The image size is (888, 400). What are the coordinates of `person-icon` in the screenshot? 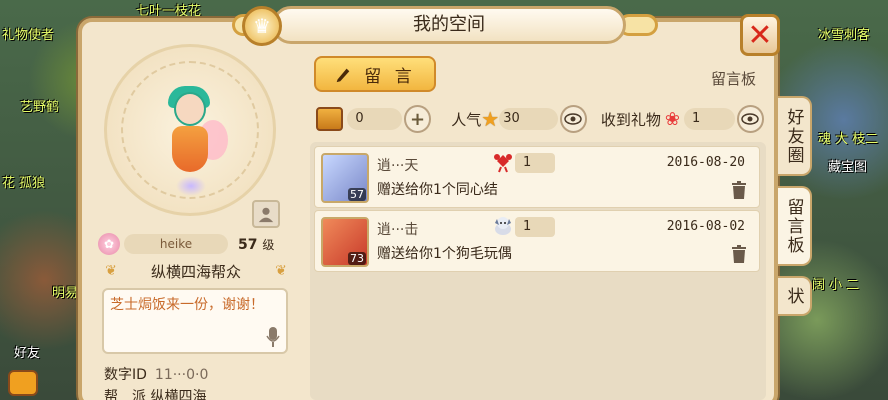 It's located at (266, 215).